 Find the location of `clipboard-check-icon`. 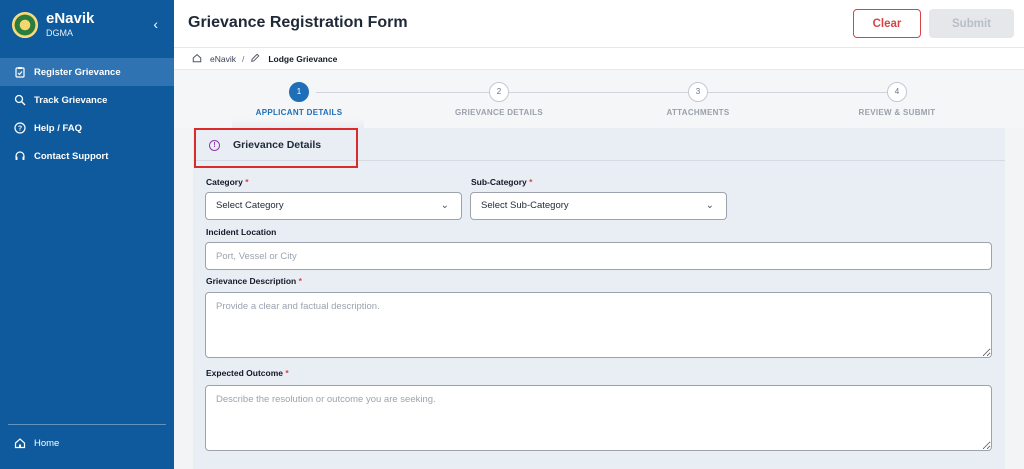

clipboard-check-icon is located at coordinates (20, 72).